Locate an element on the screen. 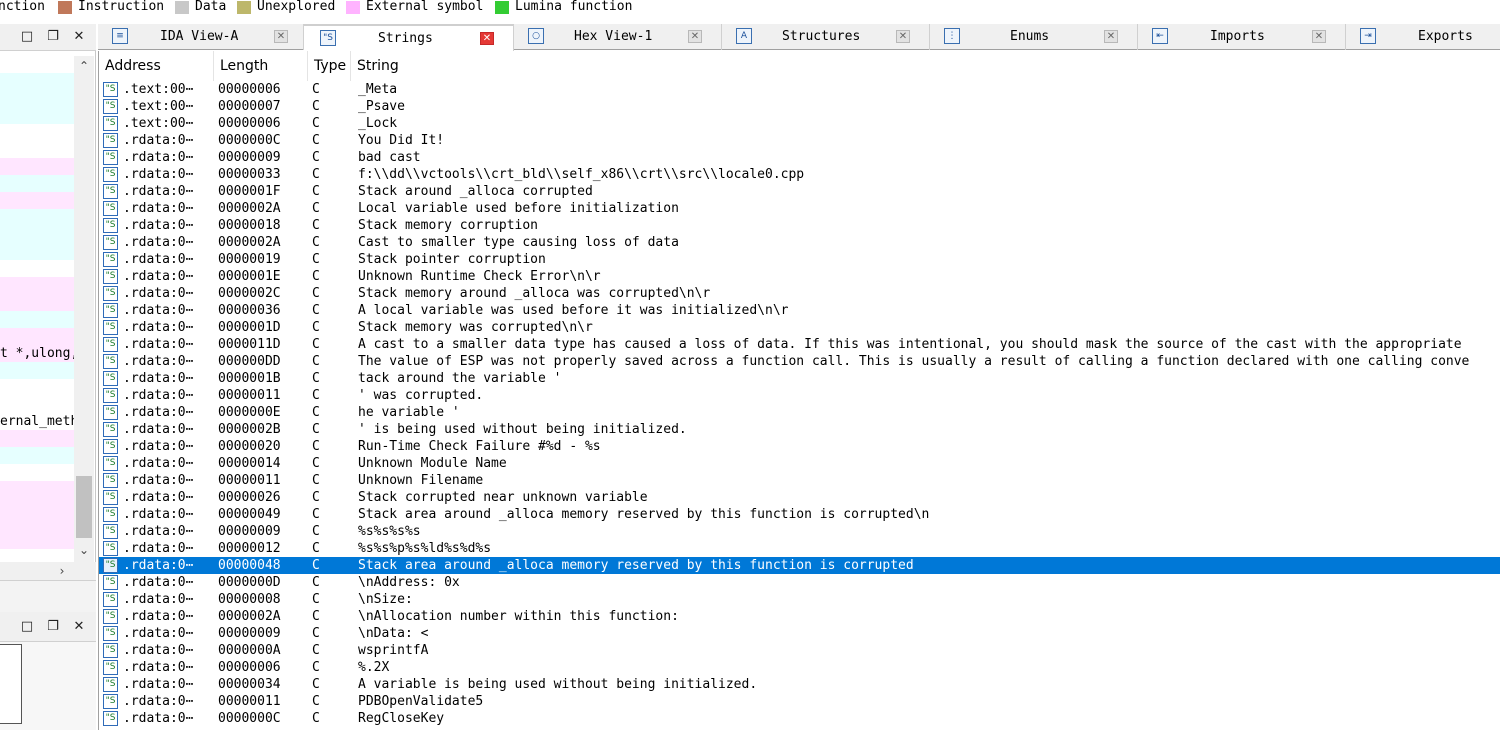 The height and width of the screenshot is (730, 1500). cell-length: 0000000D is located at coordinates (249, 582).